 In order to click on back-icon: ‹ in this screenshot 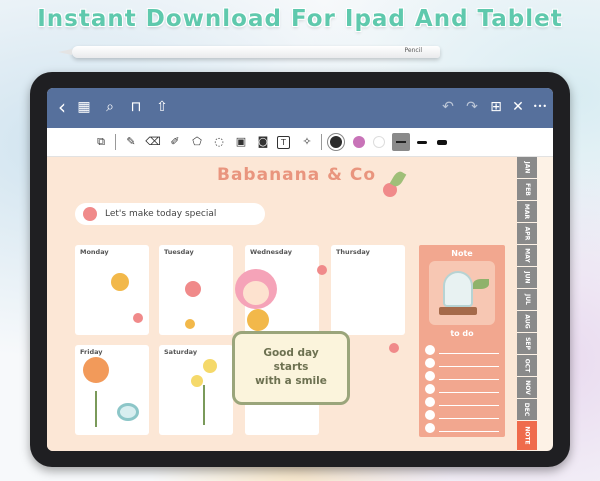, I will do `click(62, 107)`.